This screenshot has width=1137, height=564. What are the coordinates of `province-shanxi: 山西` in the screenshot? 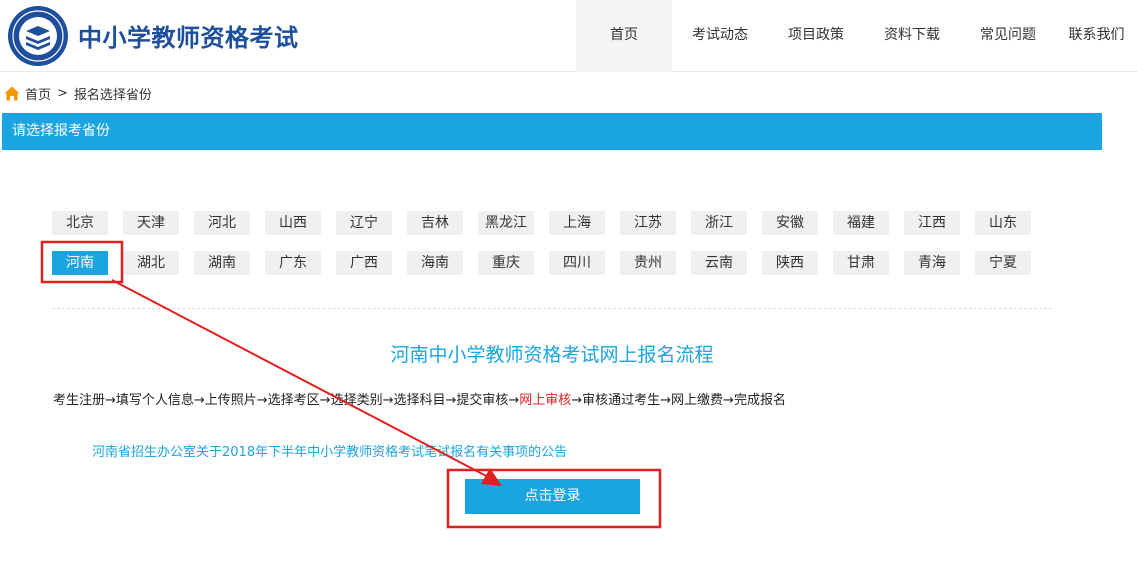 It's located at (293, 223).